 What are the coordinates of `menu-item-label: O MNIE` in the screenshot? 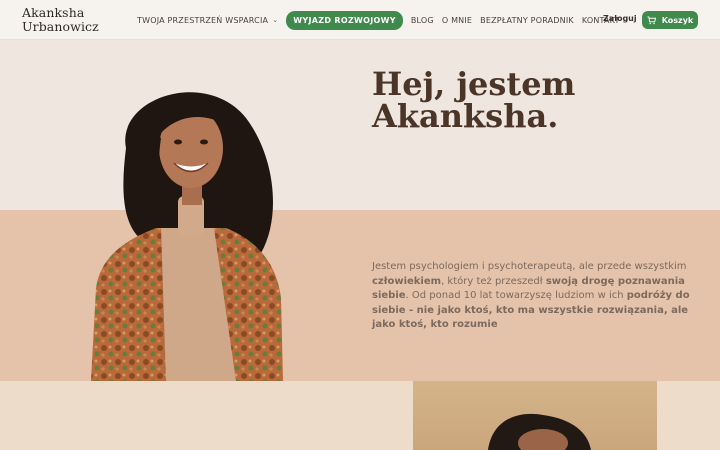 It's located at (457, 20).